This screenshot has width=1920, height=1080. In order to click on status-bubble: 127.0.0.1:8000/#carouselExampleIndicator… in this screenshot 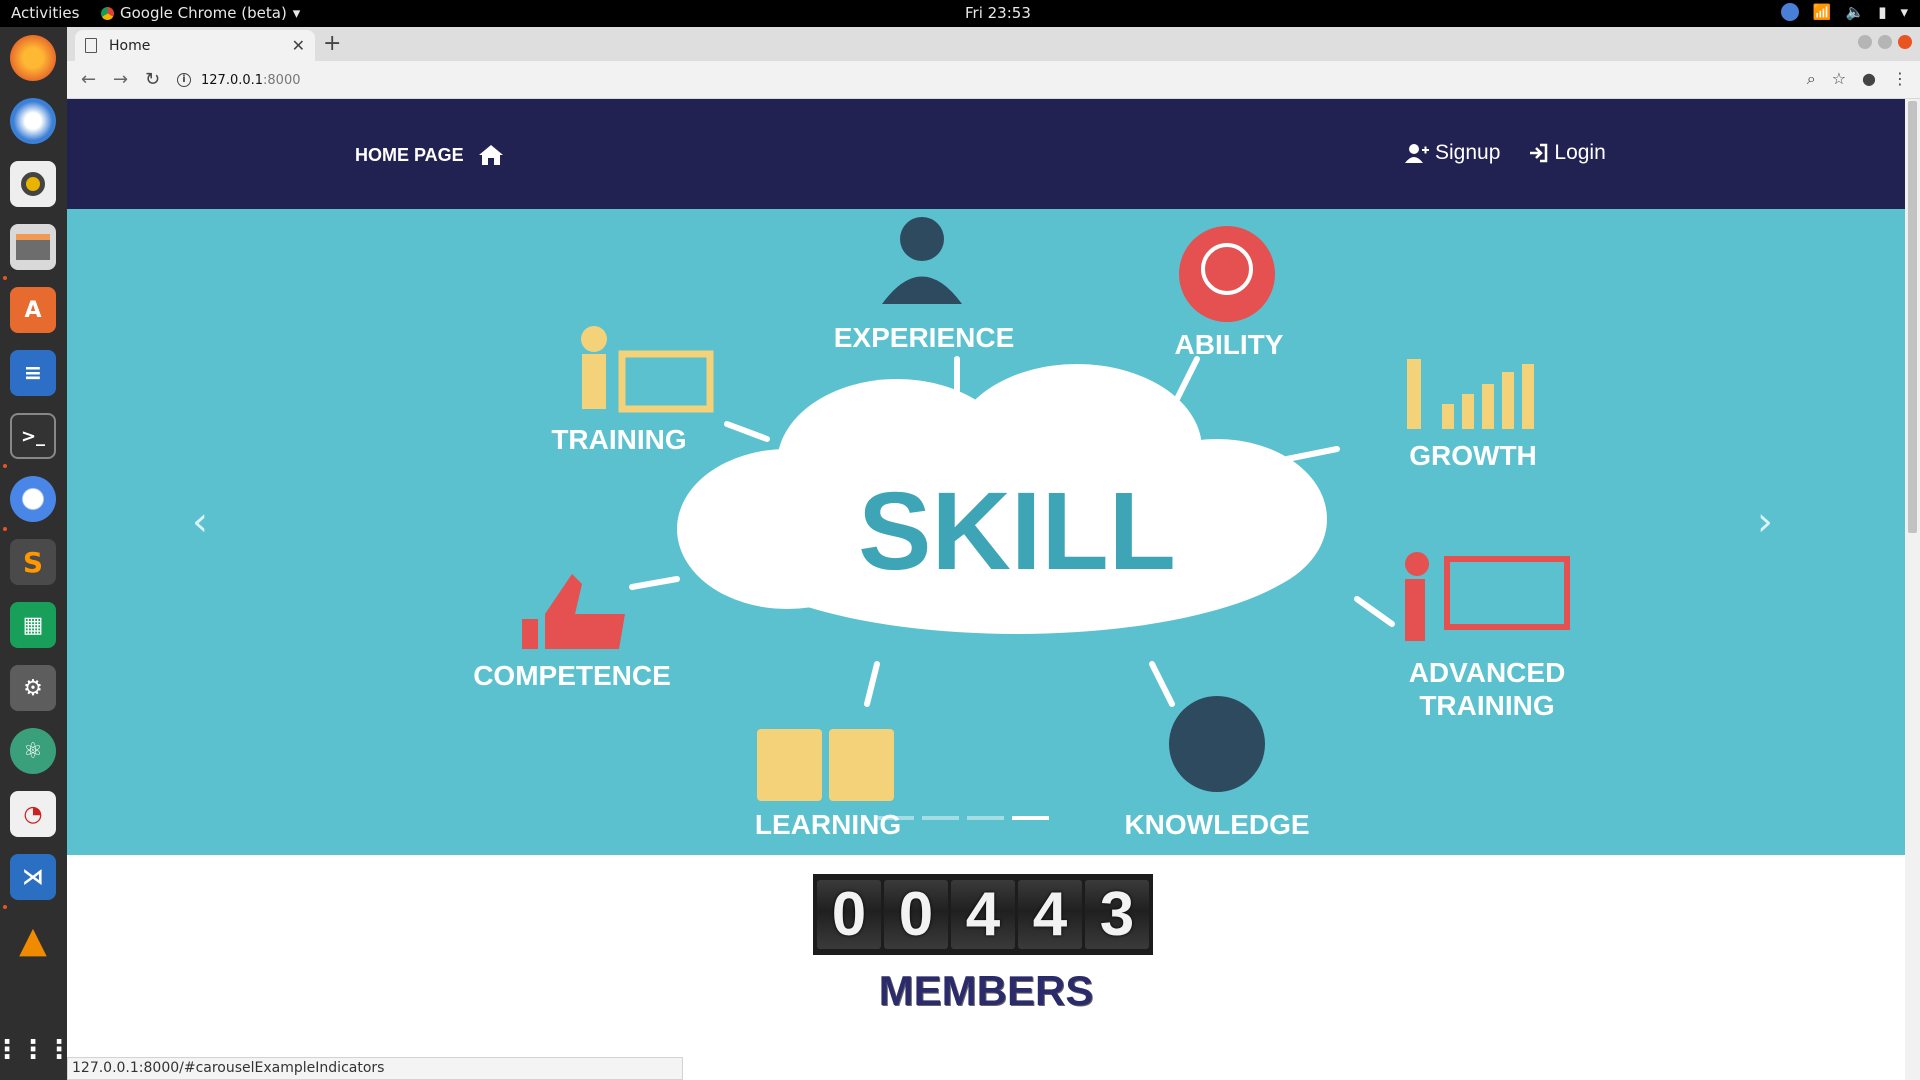, I will do `click(375, 1068)`.